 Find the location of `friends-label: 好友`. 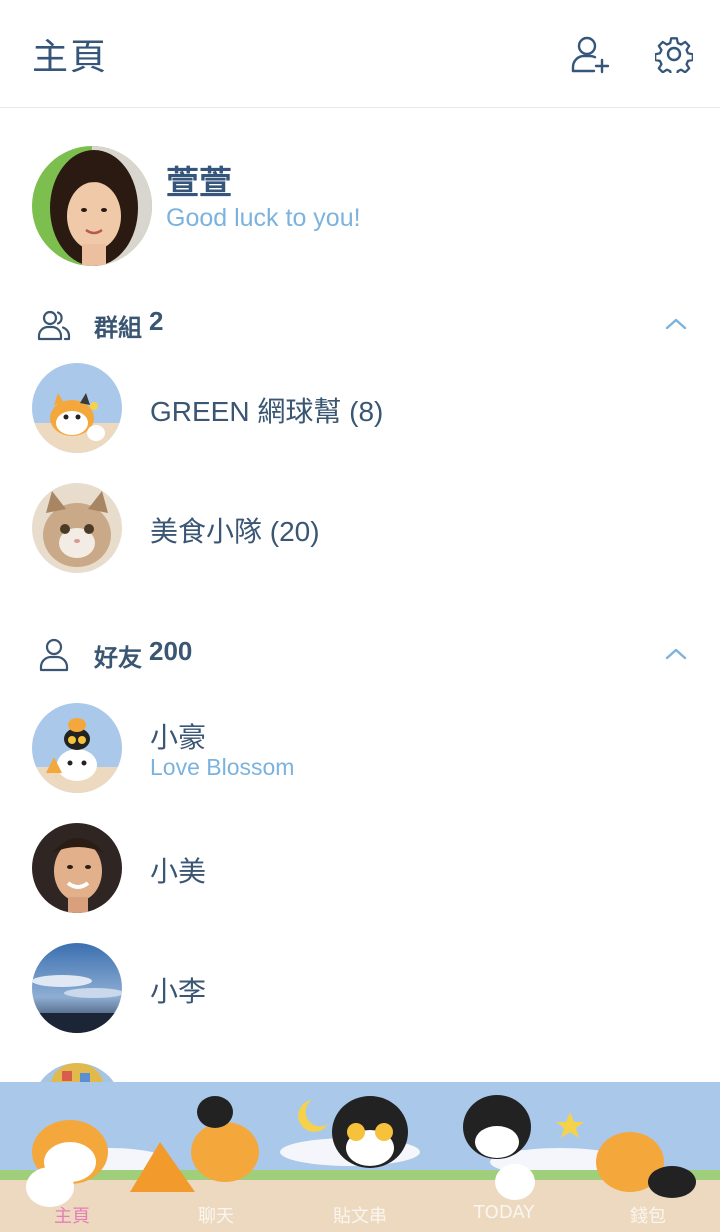

friends-label: 好友 is located at coordinates (118, 658).